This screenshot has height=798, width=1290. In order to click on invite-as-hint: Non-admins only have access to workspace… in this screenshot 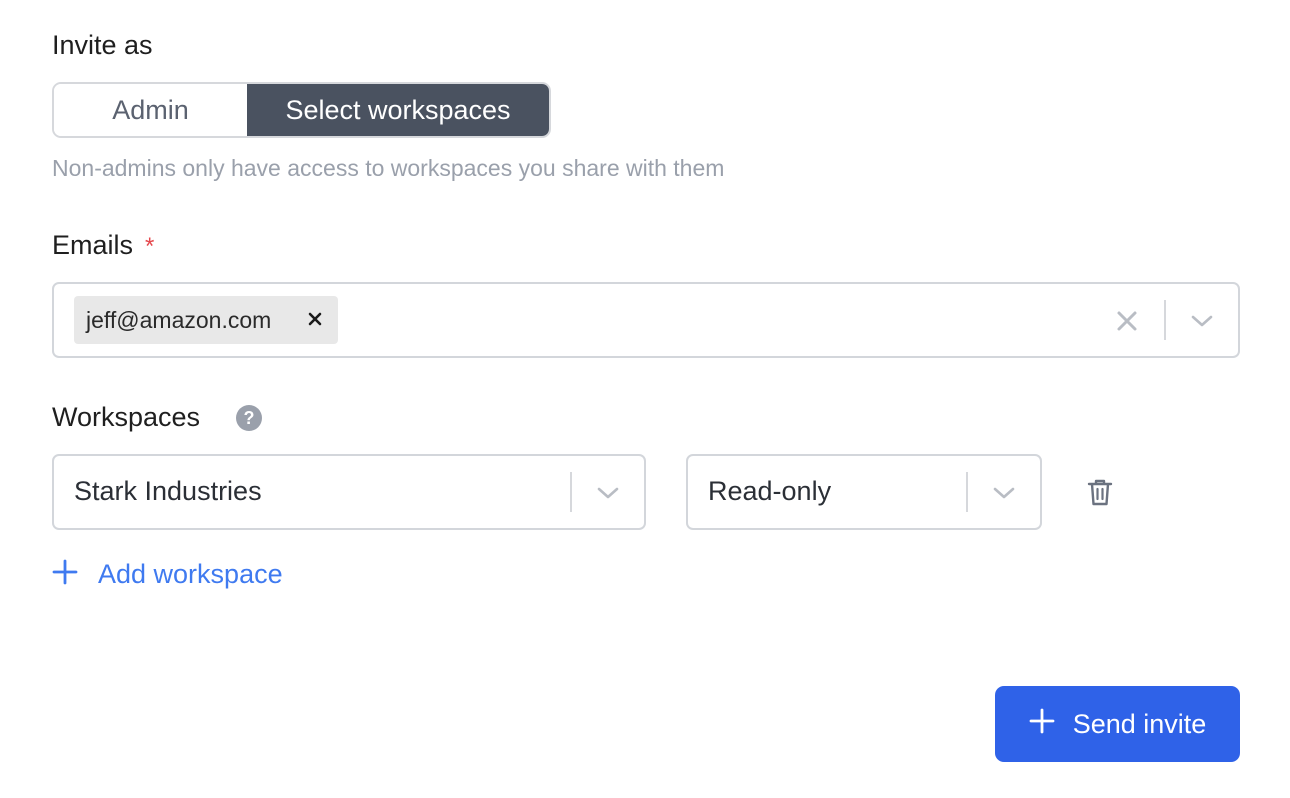, I will do `click(388, 168)`.